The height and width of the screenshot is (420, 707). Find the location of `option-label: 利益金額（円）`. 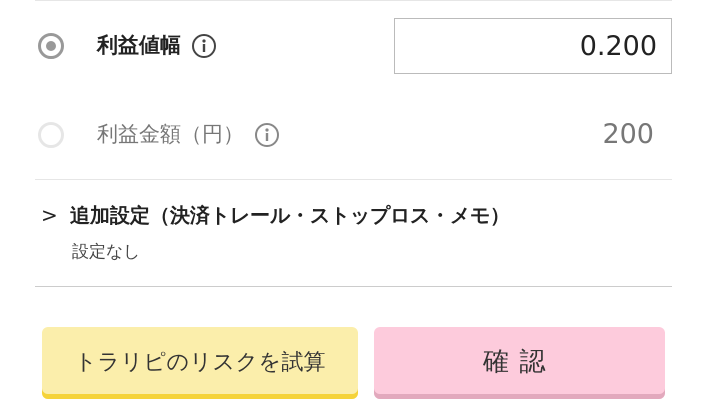

option-label: 利益金額（円） is located at coordinates (170, 134).